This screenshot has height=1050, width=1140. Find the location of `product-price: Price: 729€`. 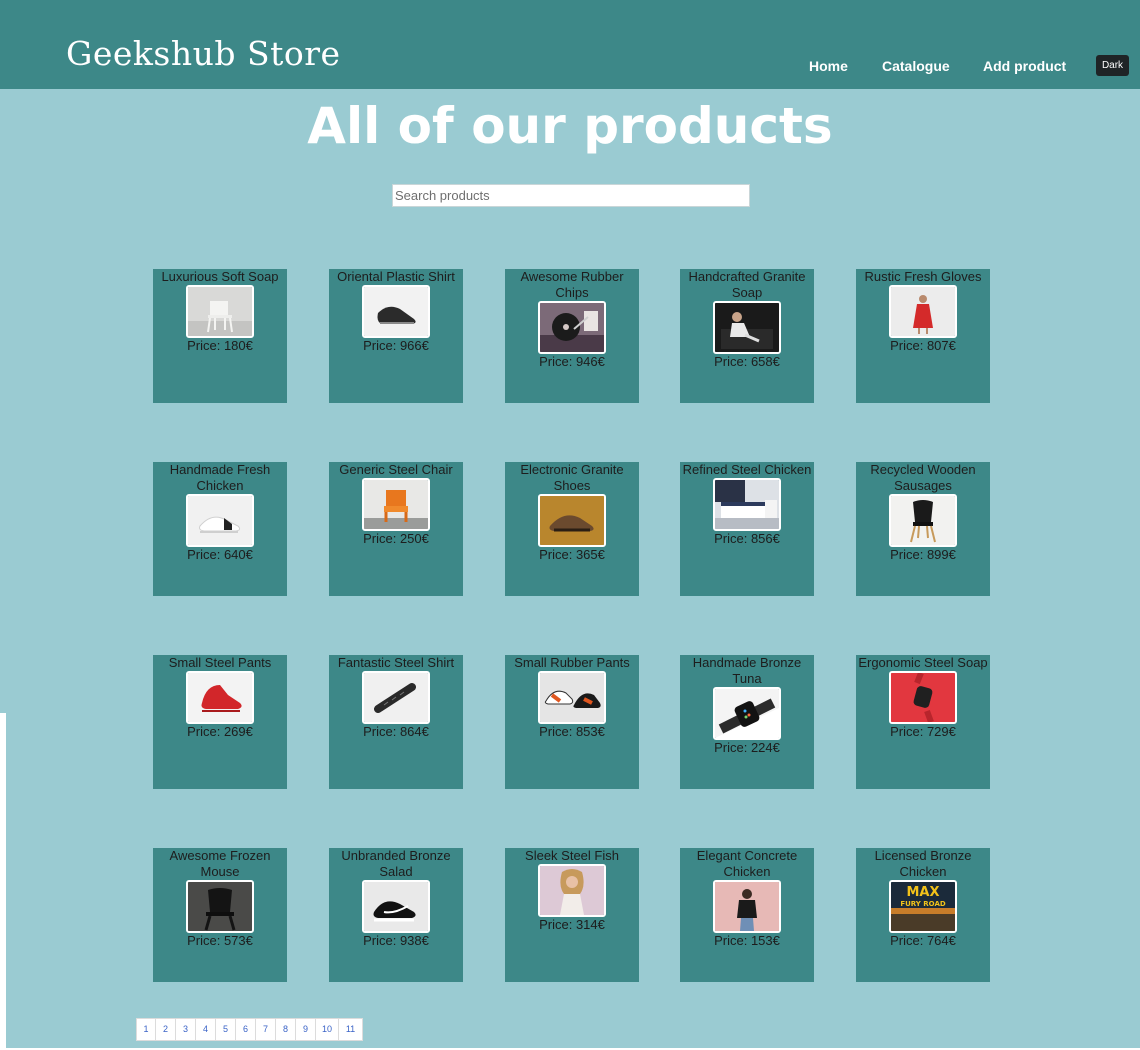

product-price: Price: 729€ is located at coordinates (923, 731).